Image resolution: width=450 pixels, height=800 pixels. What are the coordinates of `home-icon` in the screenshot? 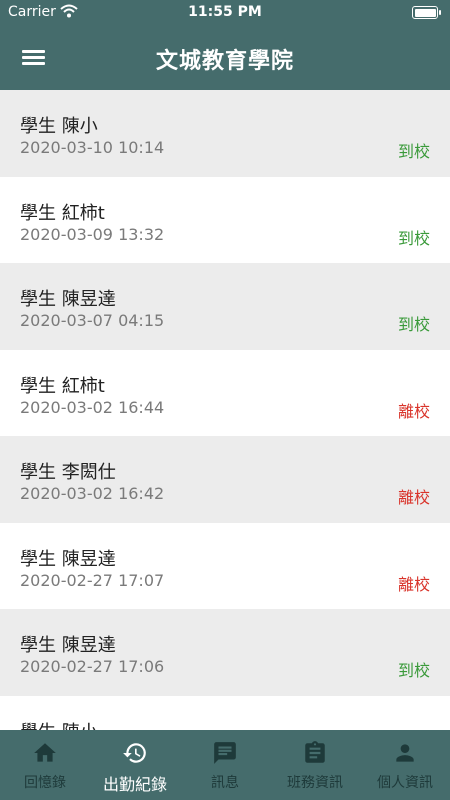 It's located at (45, 753).